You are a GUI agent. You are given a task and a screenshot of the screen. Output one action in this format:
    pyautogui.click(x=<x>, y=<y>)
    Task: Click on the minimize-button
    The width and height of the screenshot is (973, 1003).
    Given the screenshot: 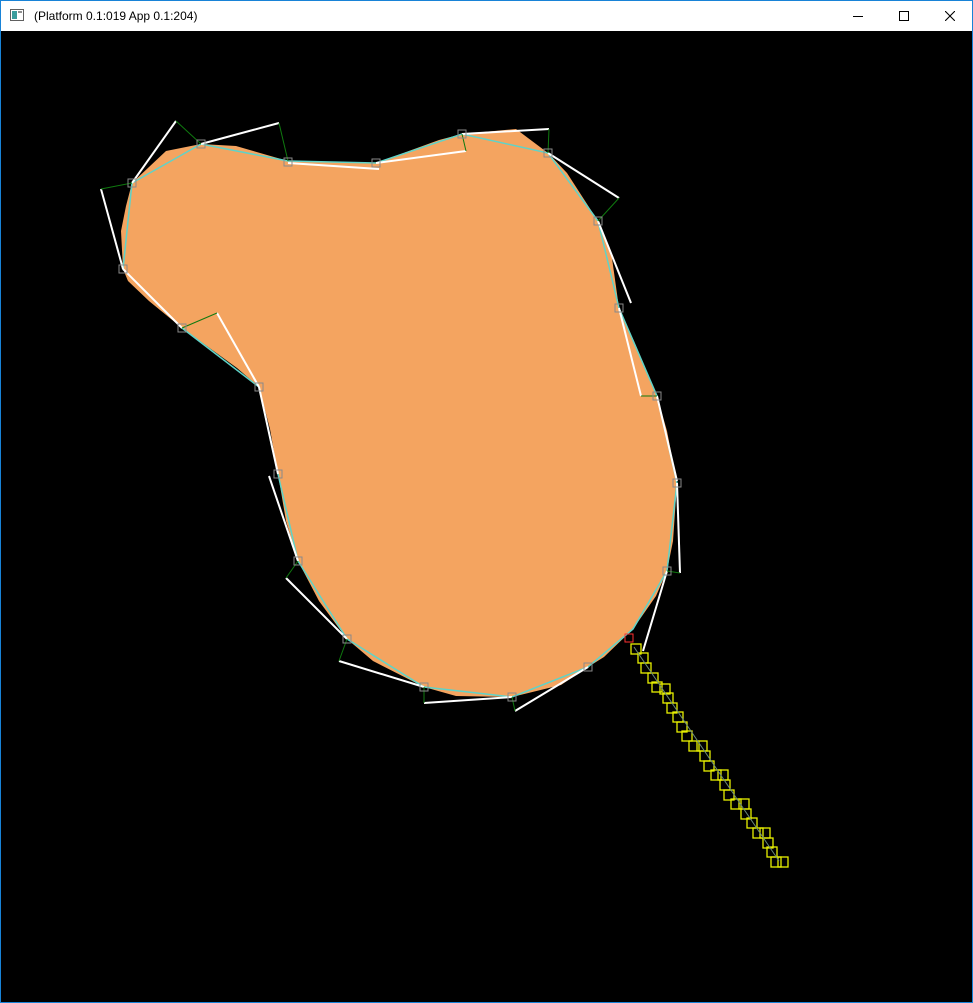 What is the action you would take?
    pyautogui.click(x=858, y=16)
    